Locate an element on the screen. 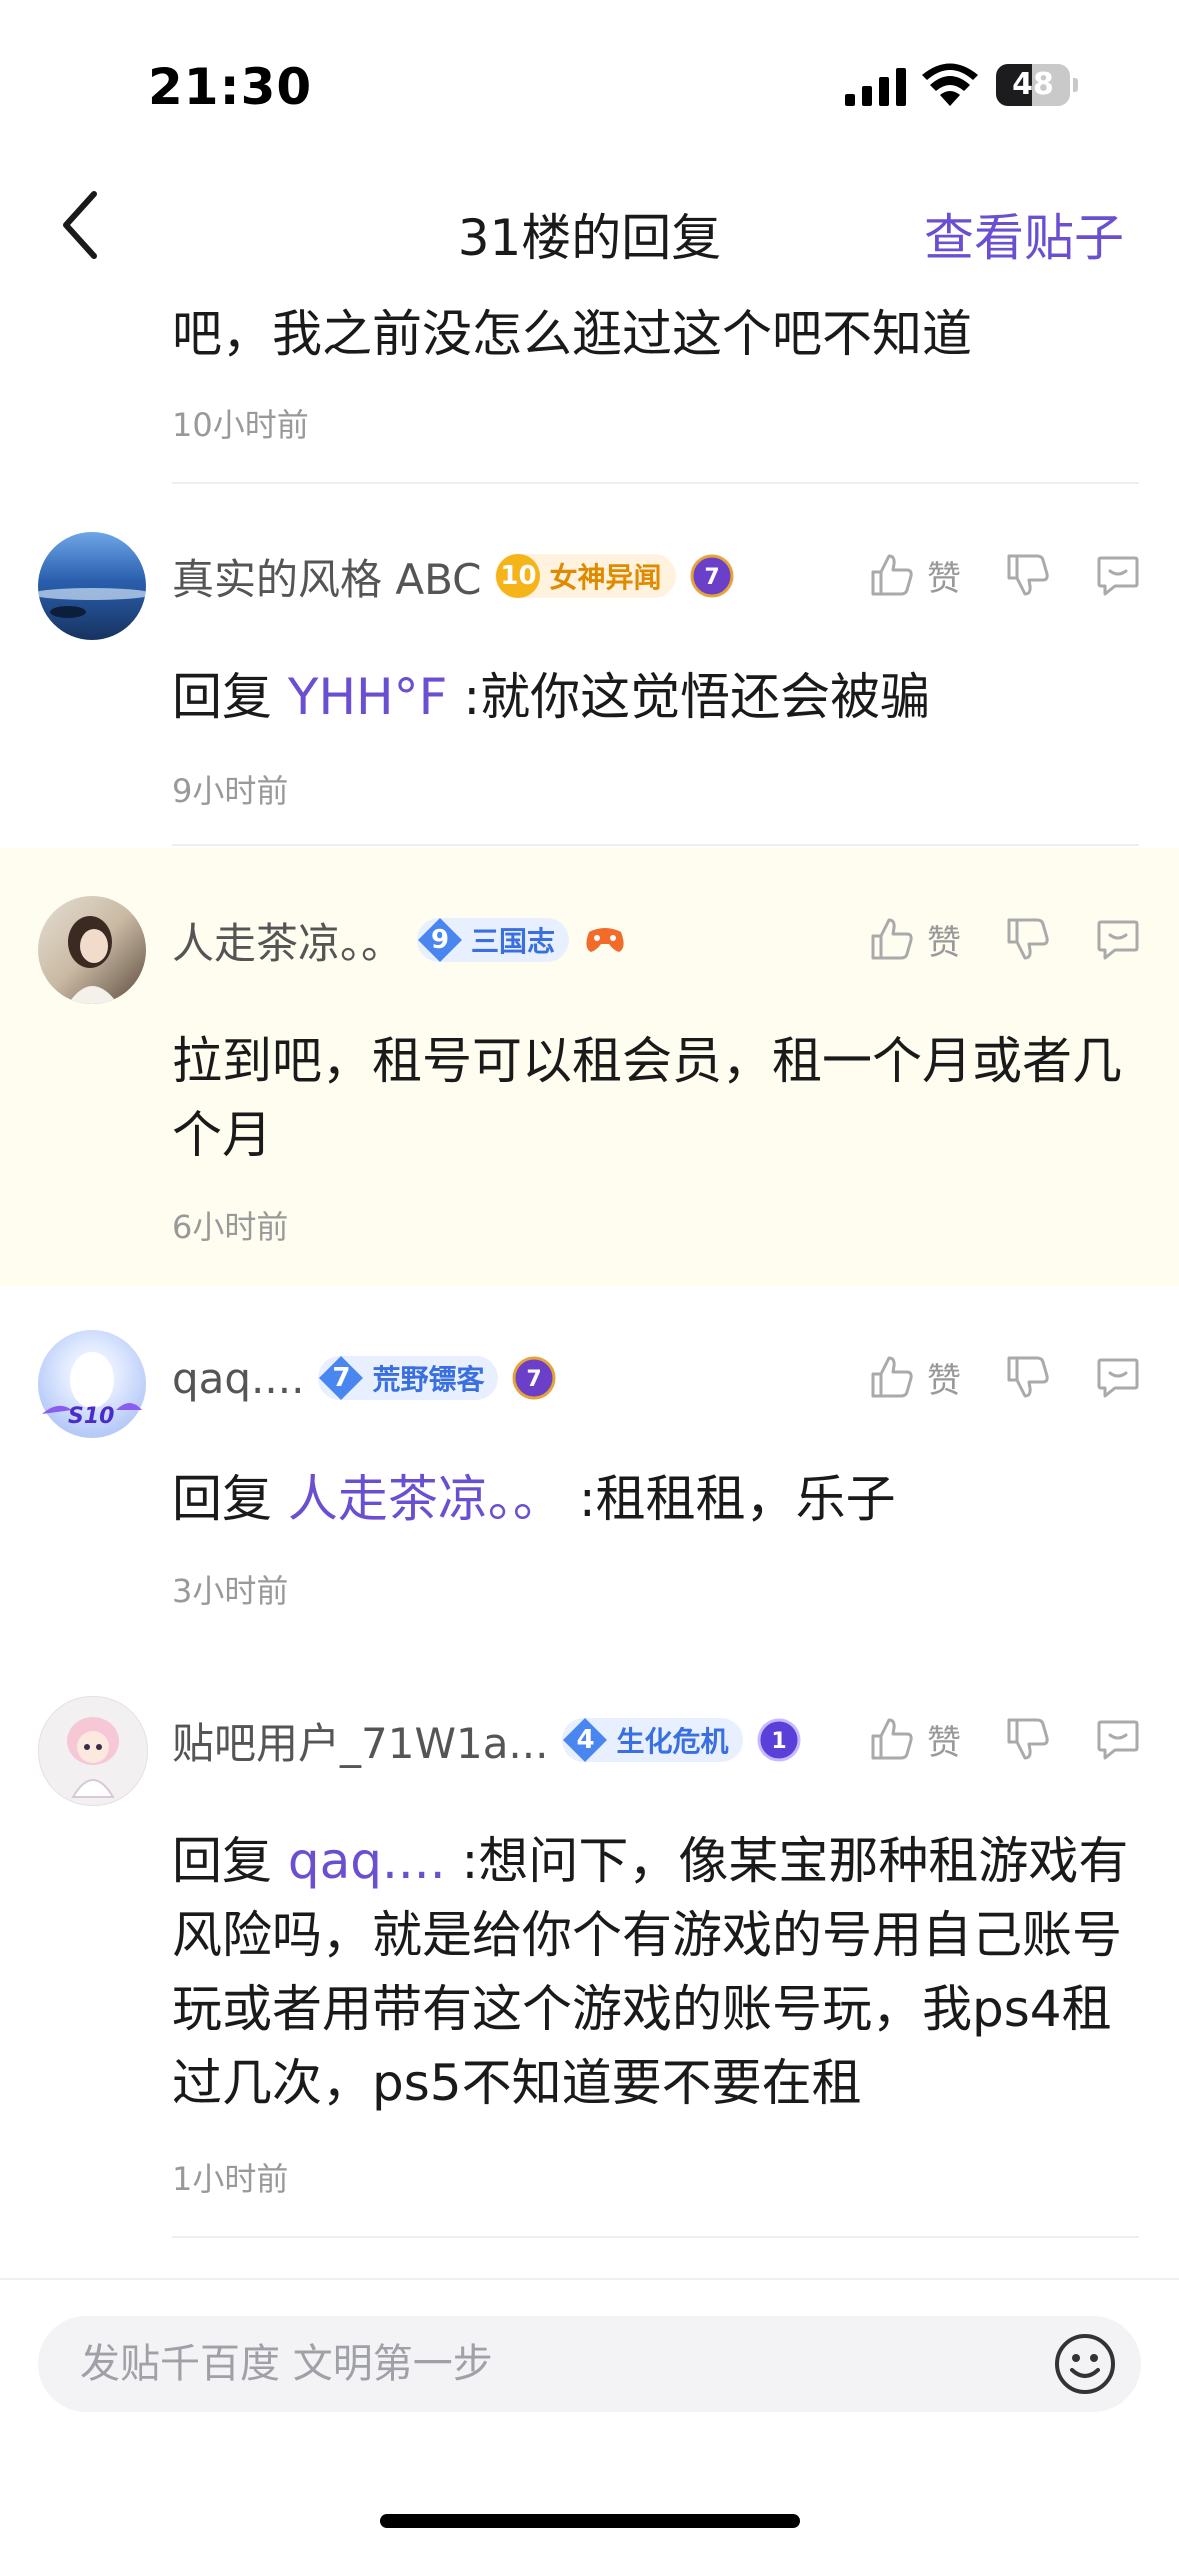 The width and height of the screenshot is (1179, 2558). gamepad-icon is located at coordinates (605, 940).